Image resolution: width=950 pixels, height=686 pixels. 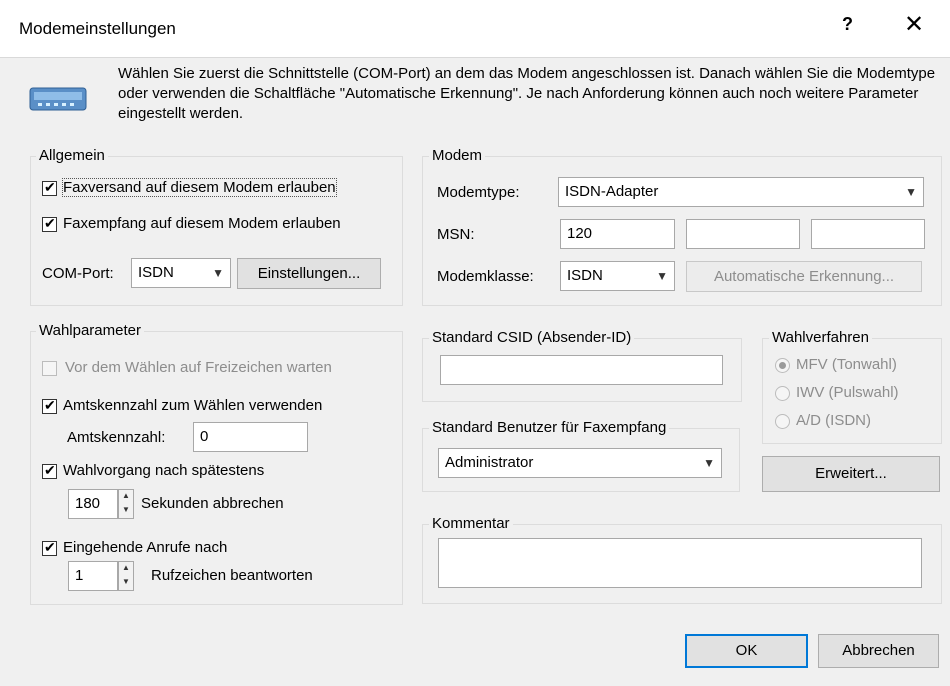 I want to click on group-allgemein-title: Allgemein, so click(x=72, y=155).